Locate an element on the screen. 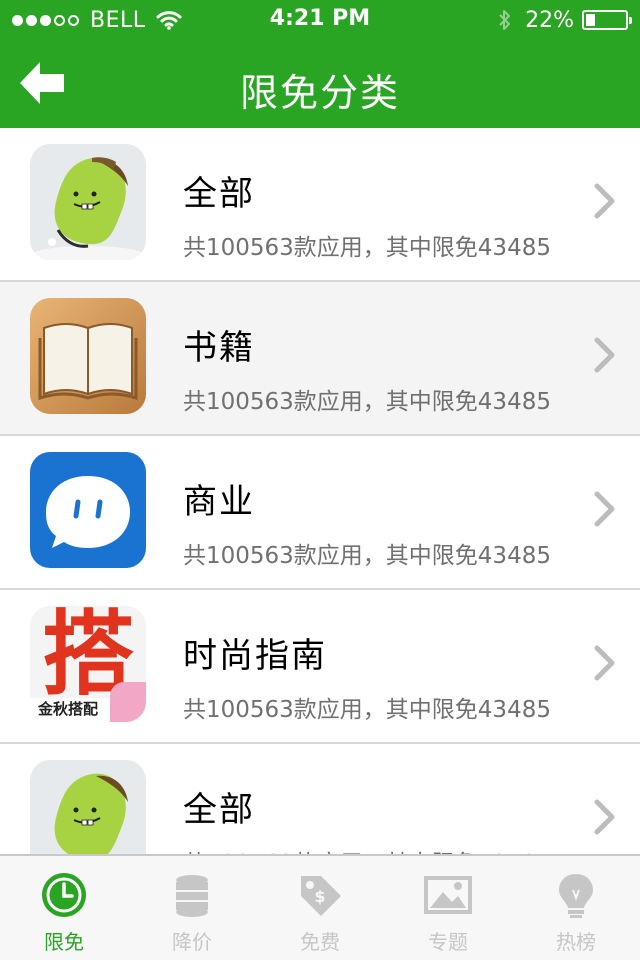 This screenshot has height=960, width=640. tab-label: 热榜 is located at coordinates (576, 942).